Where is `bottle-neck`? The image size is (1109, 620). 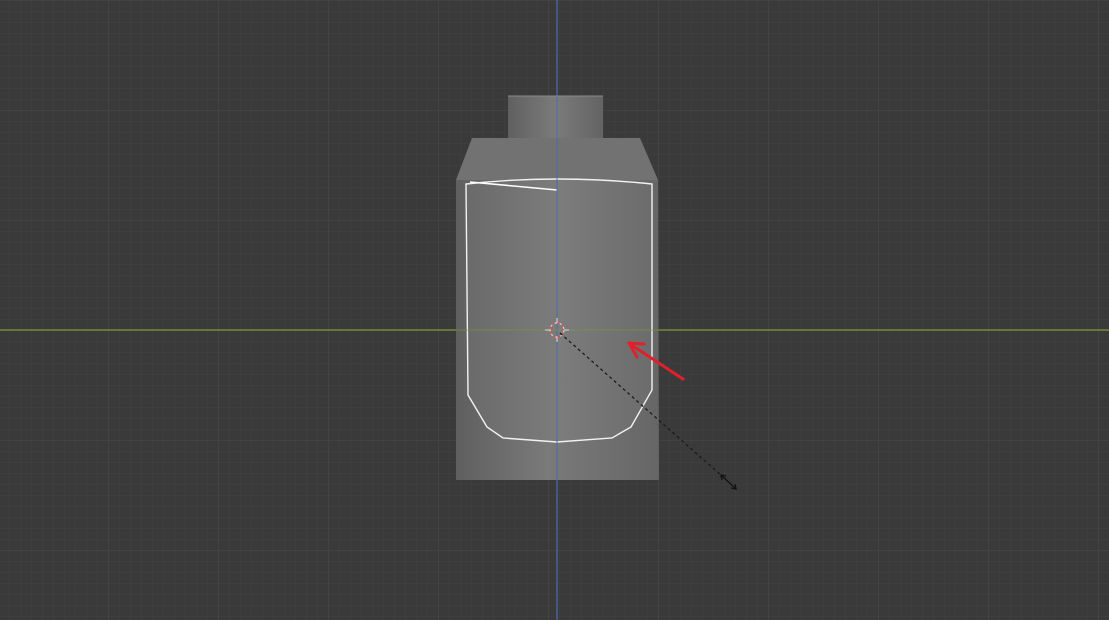 bottle-neck is located at coordinates (555, 120).